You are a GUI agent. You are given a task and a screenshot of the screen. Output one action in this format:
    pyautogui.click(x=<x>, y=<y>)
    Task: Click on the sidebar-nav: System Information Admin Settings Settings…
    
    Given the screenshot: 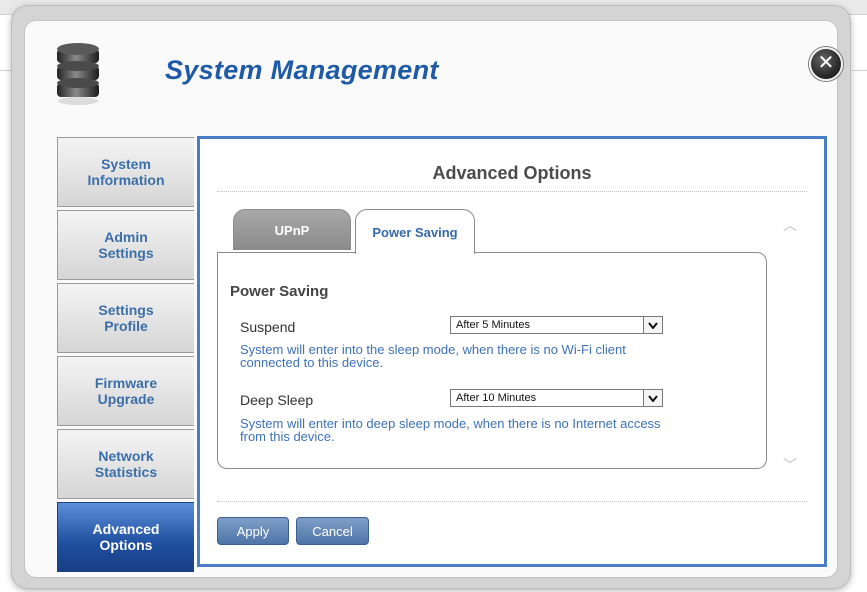 What is the action you would take?
    pyautogui.click(x=127, y=356)
    